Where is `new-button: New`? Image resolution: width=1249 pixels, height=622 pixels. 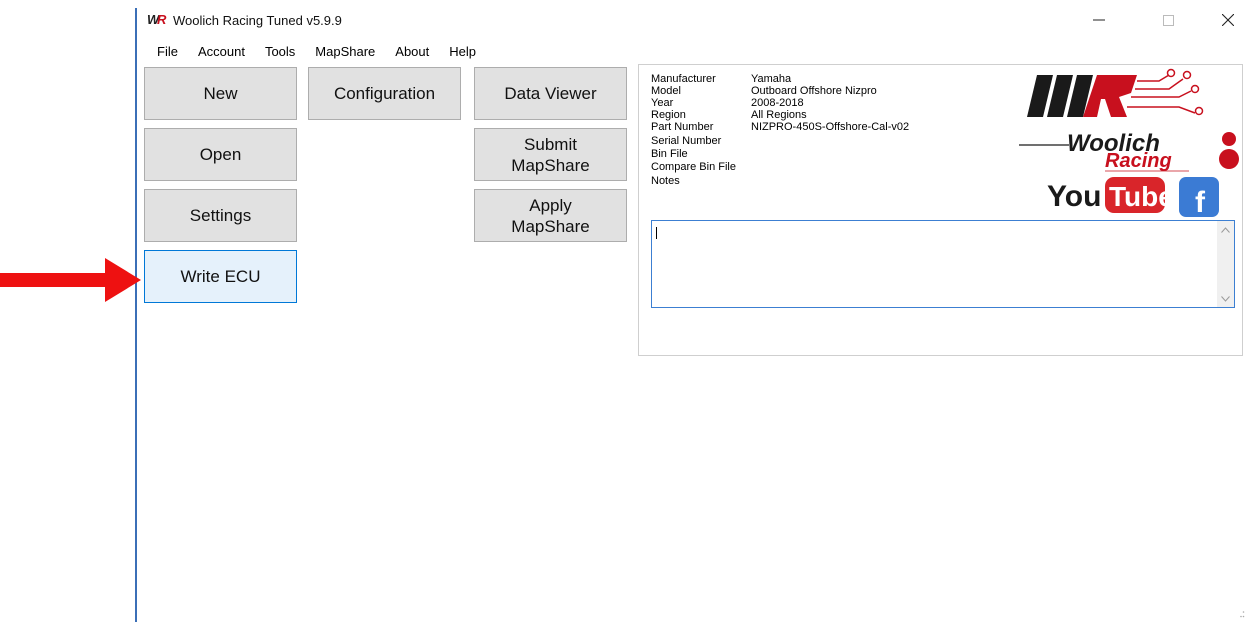
new-button: New is located at coordinates (220, 93).